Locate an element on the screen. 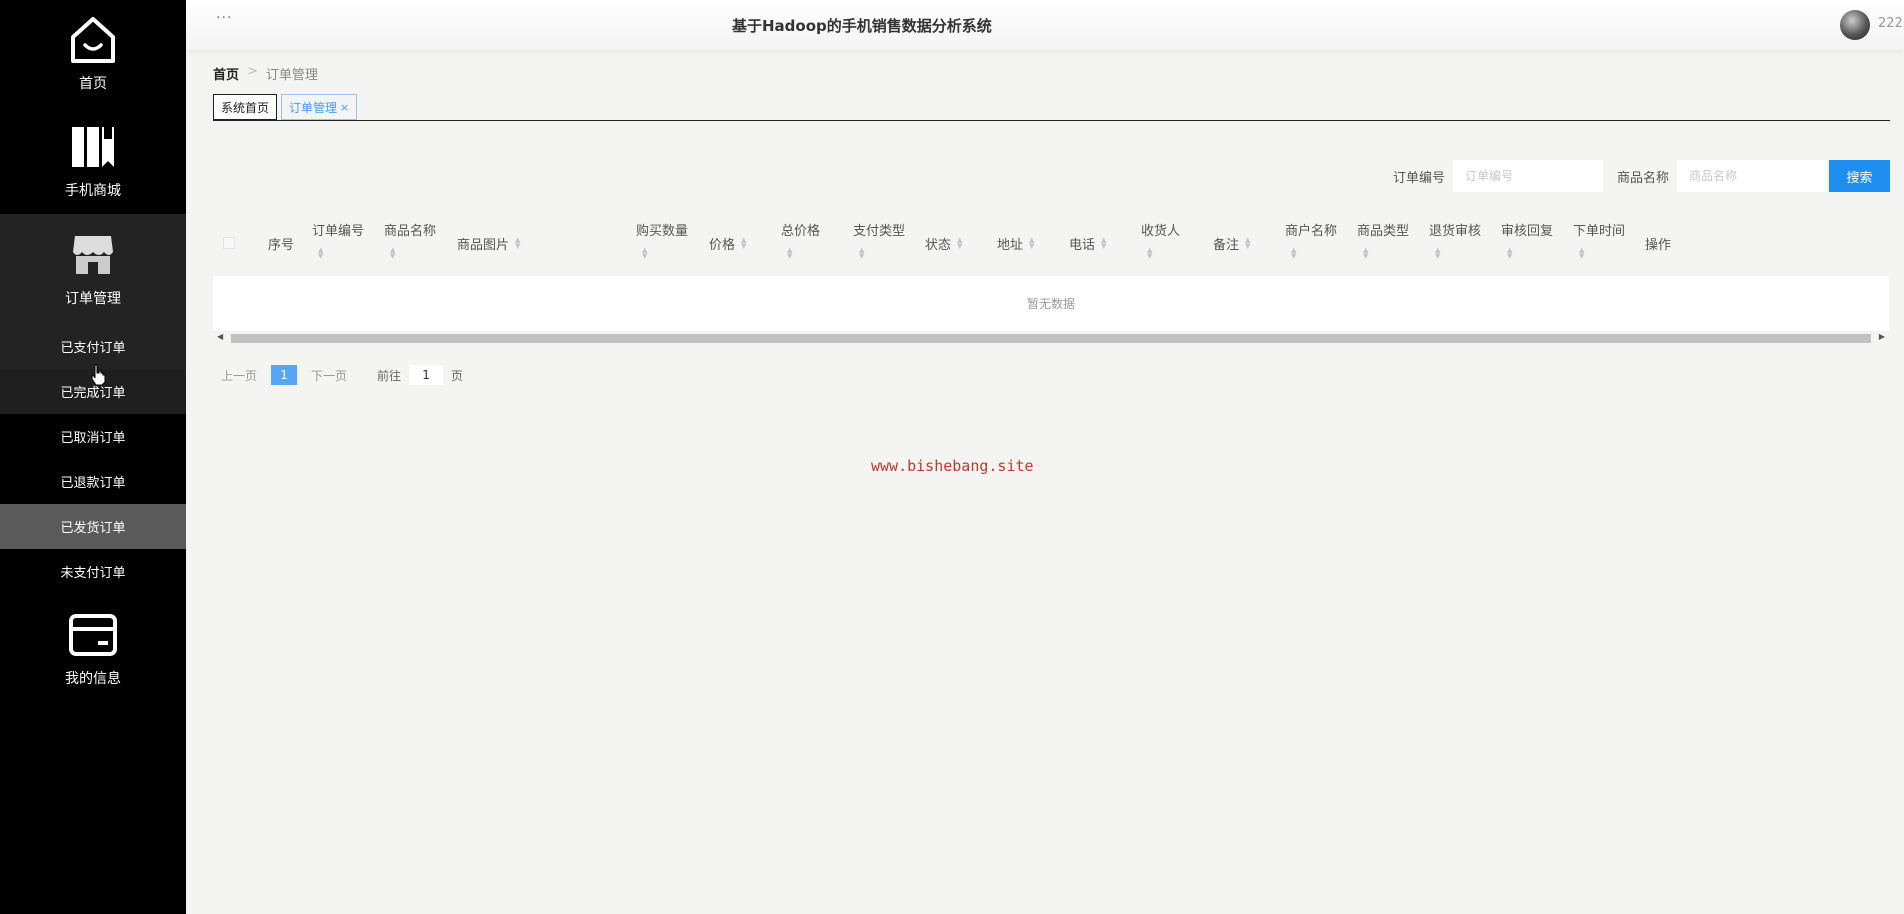  sub-shipped-orders: 已发货订单 is located at coordinates (93, 526).